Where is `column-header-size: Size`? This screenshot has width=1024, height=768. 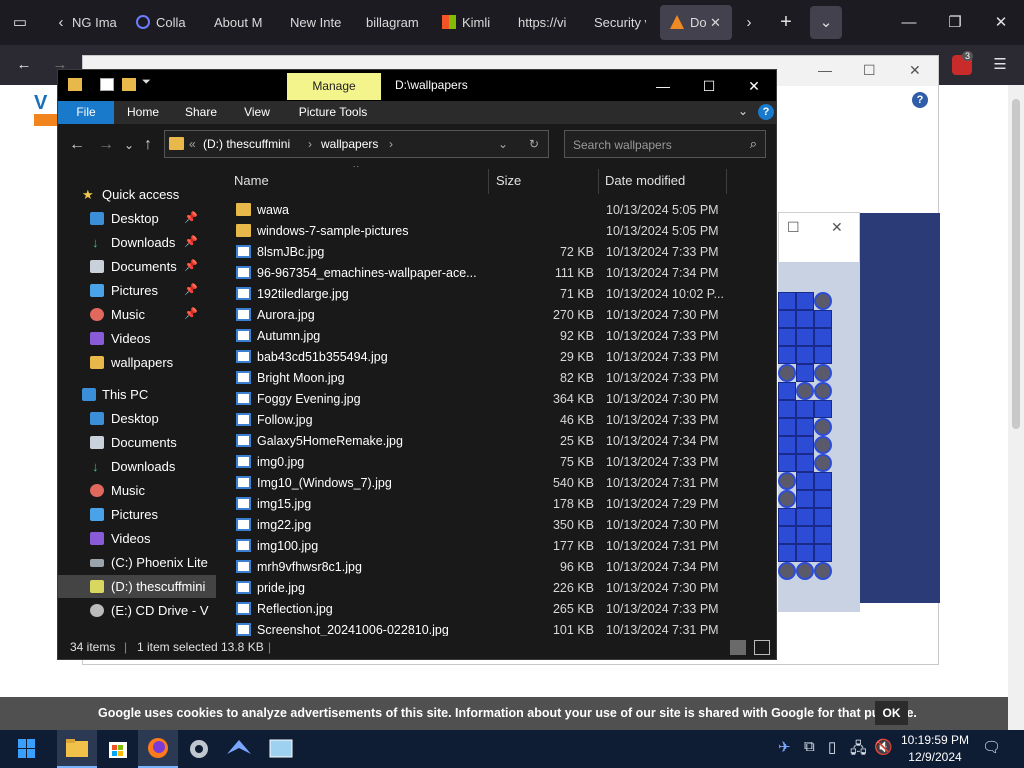 column-header-size: Size is located at coordinates (508, 181).